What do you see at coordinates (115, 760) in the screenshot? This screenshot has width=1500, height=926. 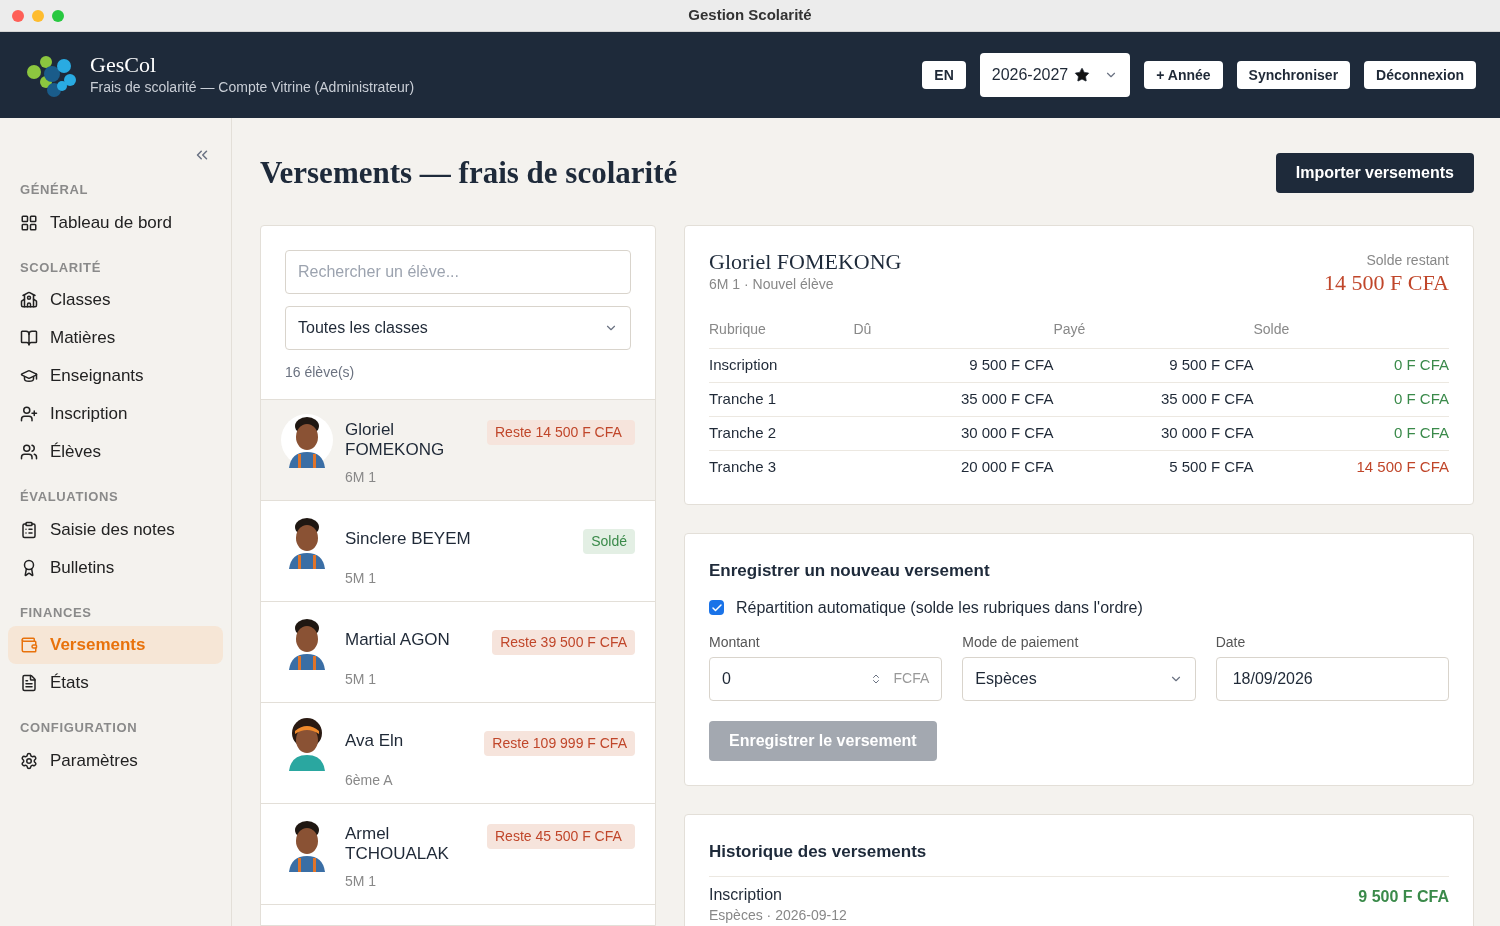 I see `sidebar-item: Paramètres` at bounding box center [115, 760].